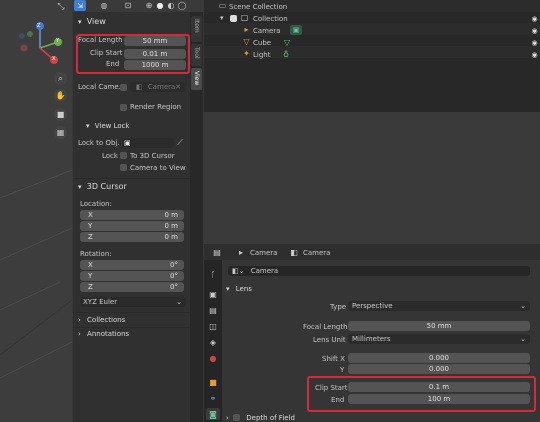  Describe the element at coordinates (147, 143) in the screenshot. I see `lock-to-object-field: ▣` at that location.